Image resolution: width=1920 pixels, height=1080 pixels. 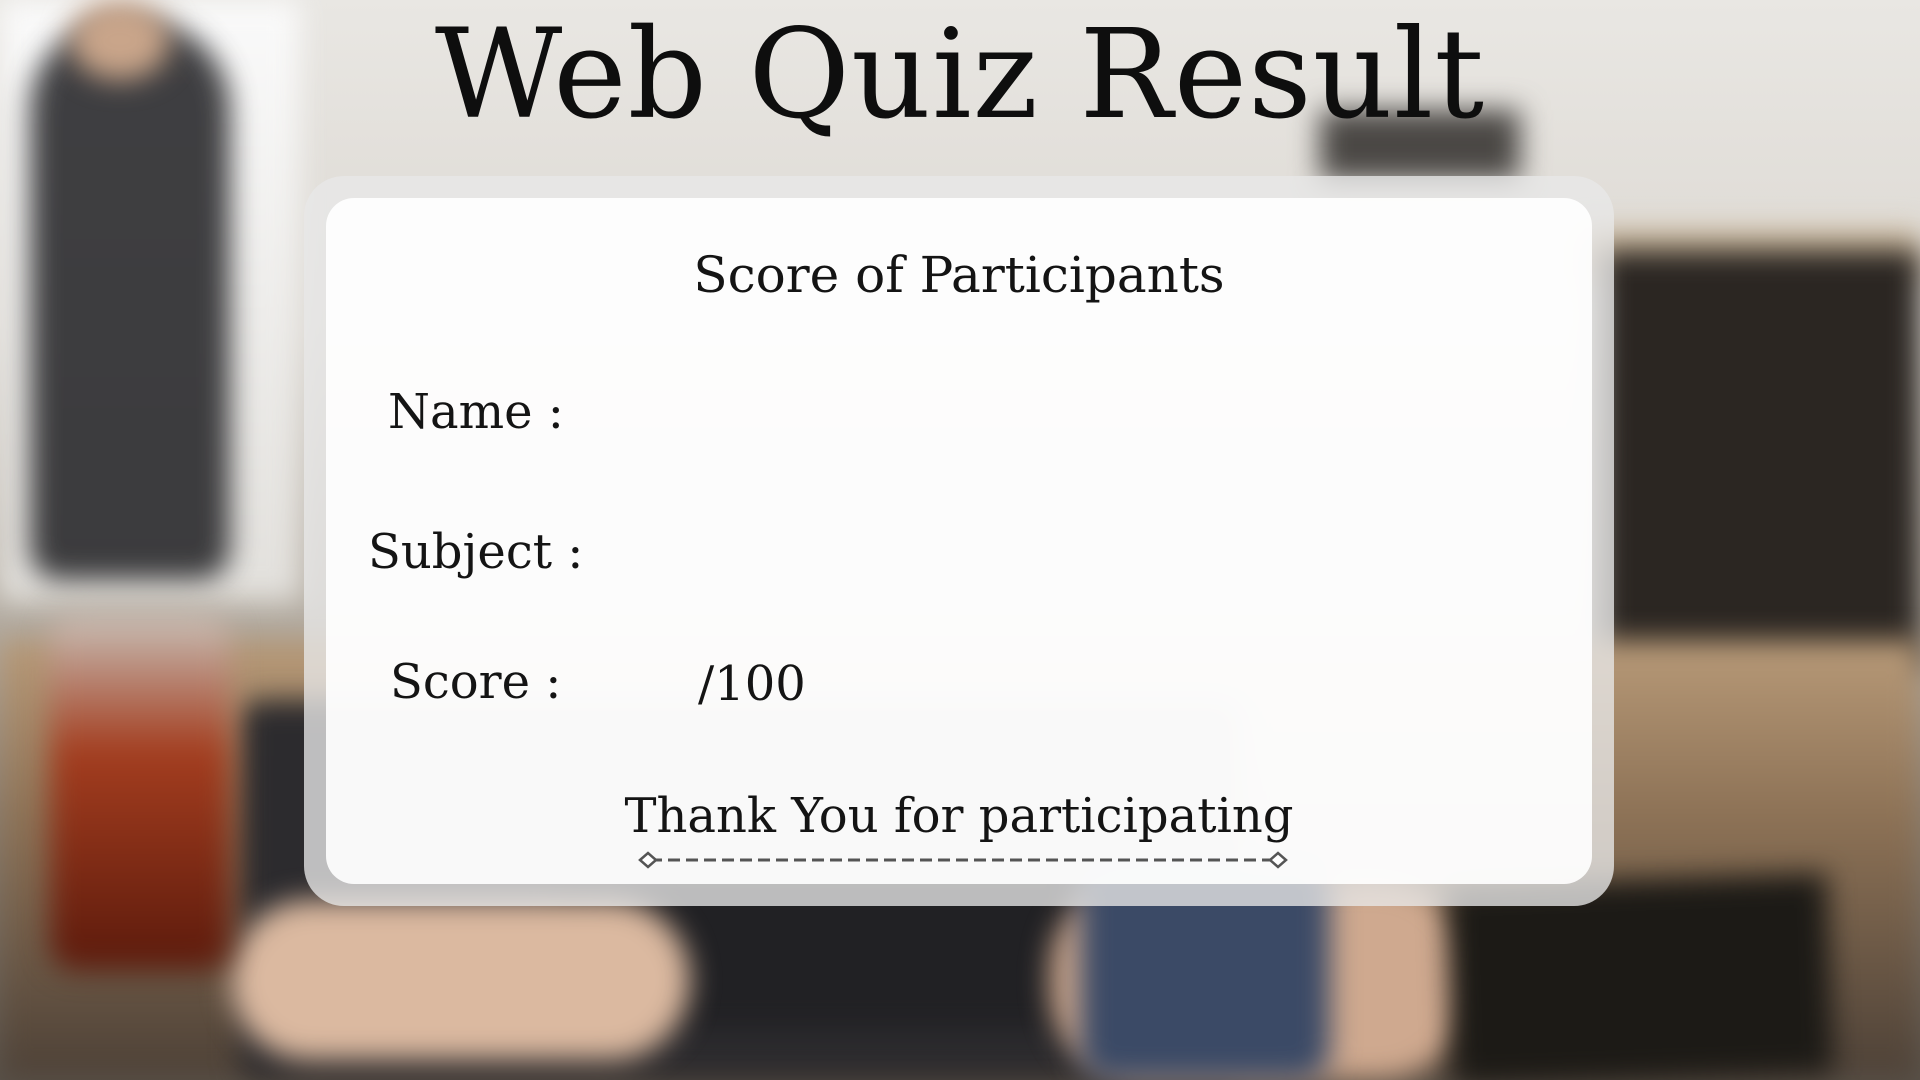 What do you see at coordinates (752, 684) in the screenshot?
I see `score-max: /100` at bounding box center [752, 684].